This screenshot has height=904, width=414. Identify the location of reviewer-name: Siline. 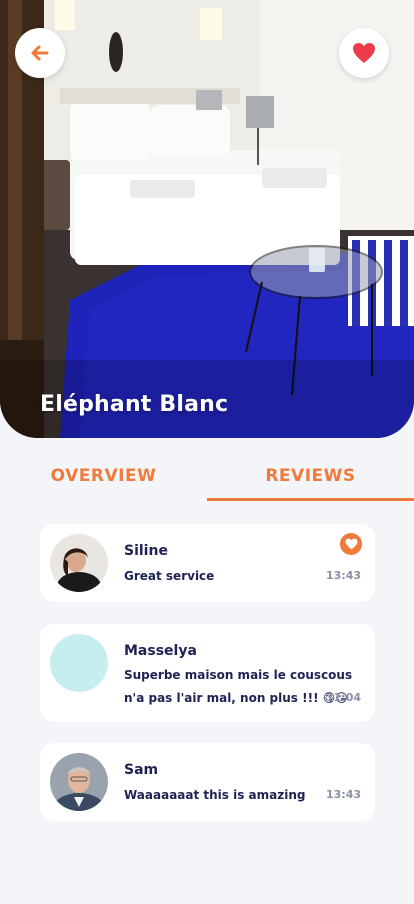
(146, 551).